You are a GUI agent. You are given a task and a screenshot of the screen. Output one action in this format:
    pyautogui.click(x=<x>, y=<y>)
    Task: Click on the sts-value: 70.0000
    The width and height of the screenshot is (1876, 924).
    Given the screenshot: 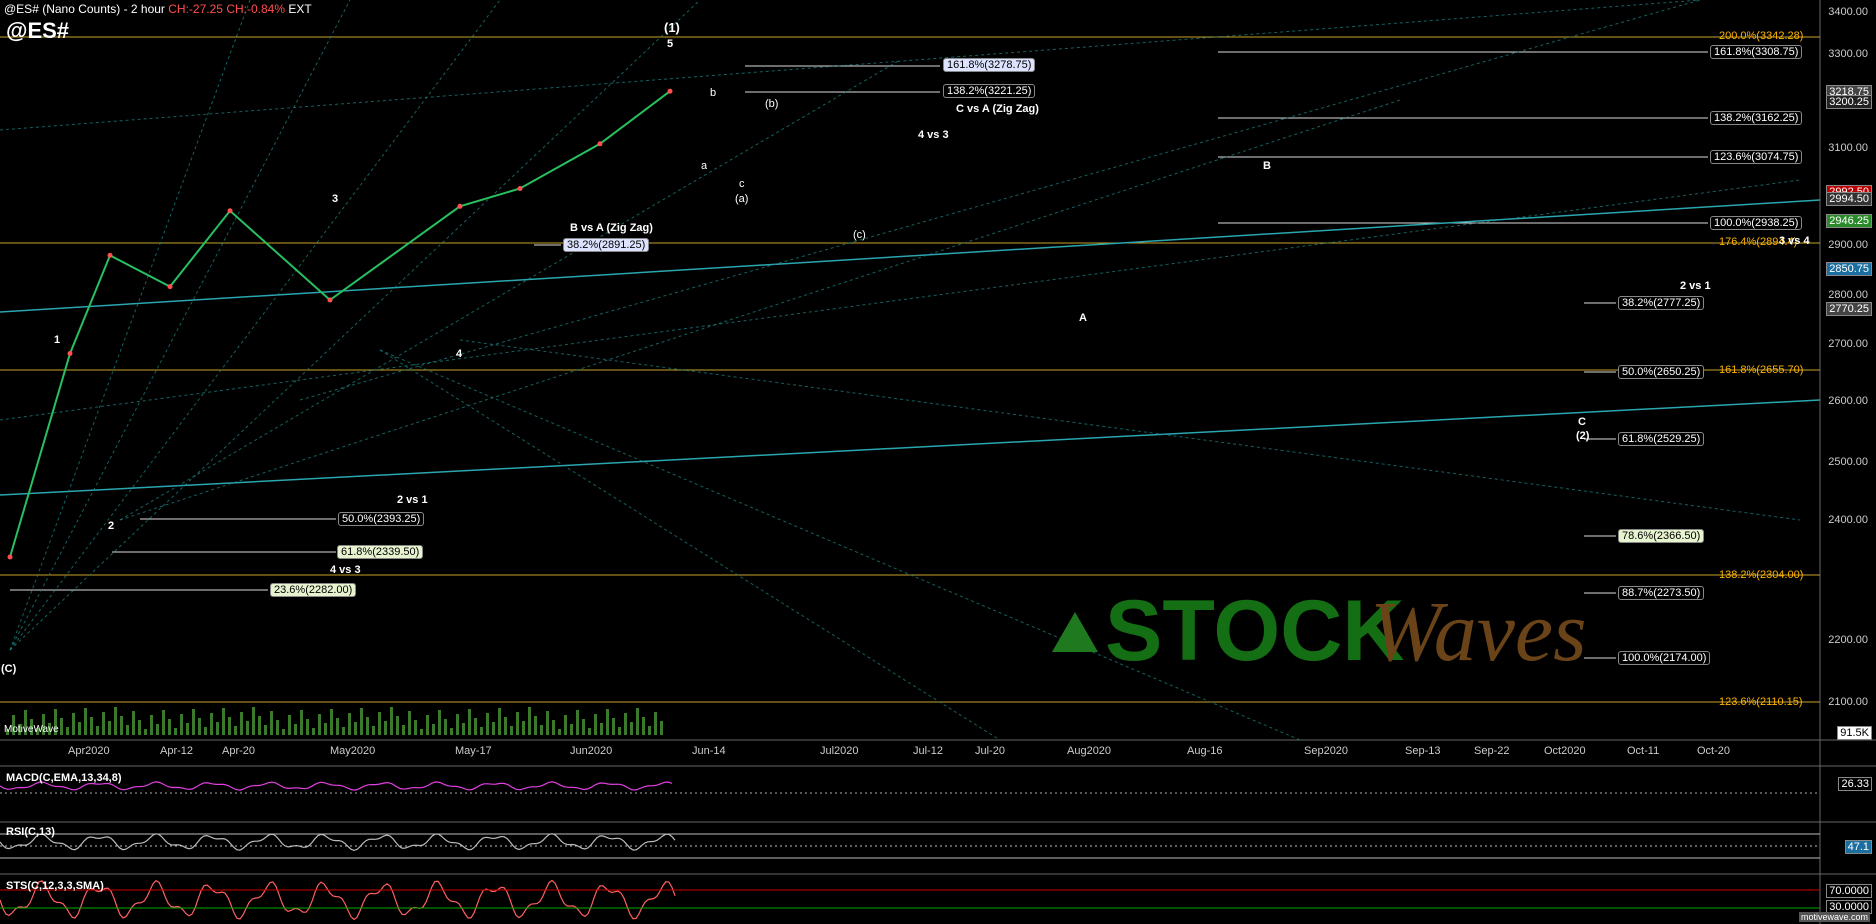 What is the action you would take?
    pyautogui.click(x=1849, y=891)
    